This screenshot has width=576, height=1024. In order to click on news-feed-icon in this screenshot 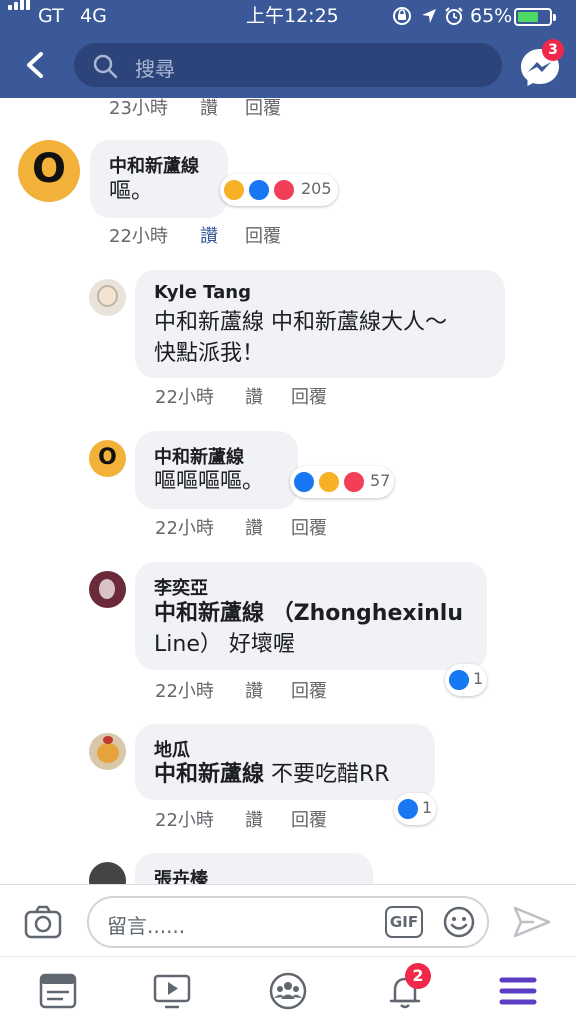, I will do `click(58, 991)`.